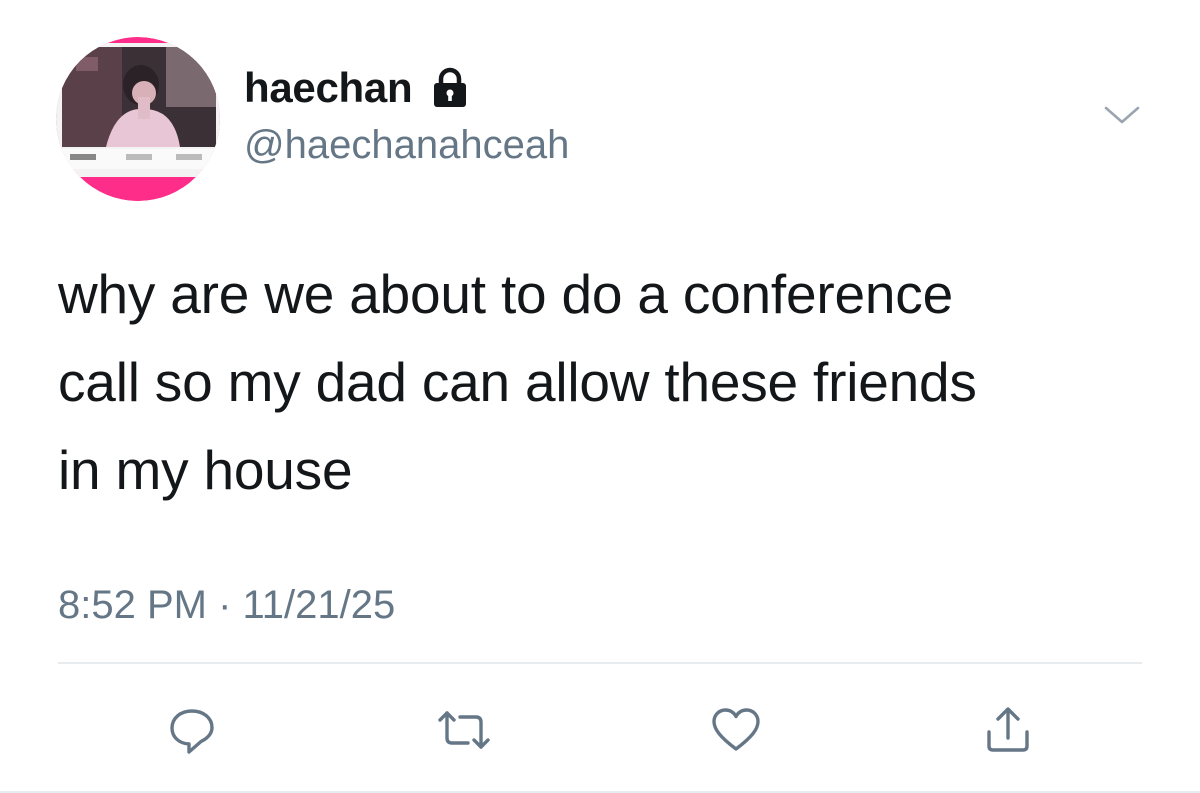  What do you see at coordinates (600, 730) in the screenshot?
I see `action-bar` at bounding box center [600, 730].